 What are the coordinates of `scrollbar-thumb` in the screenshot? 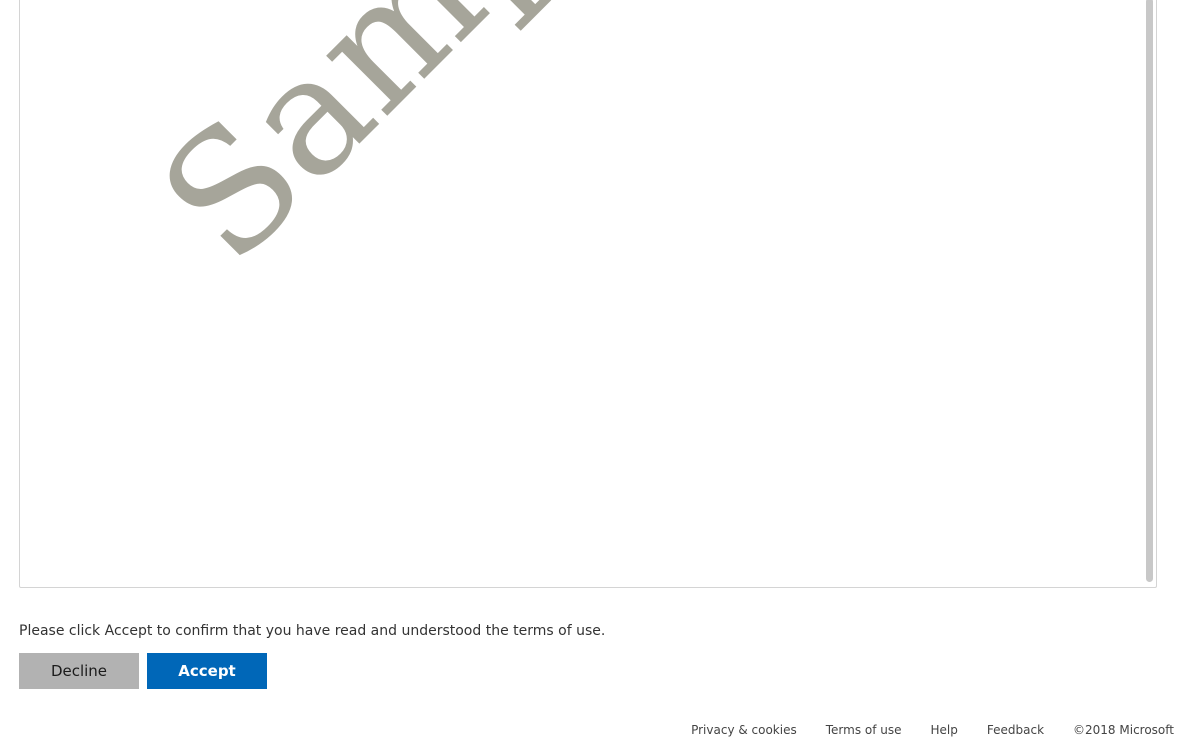 It's located at (1149, 291).